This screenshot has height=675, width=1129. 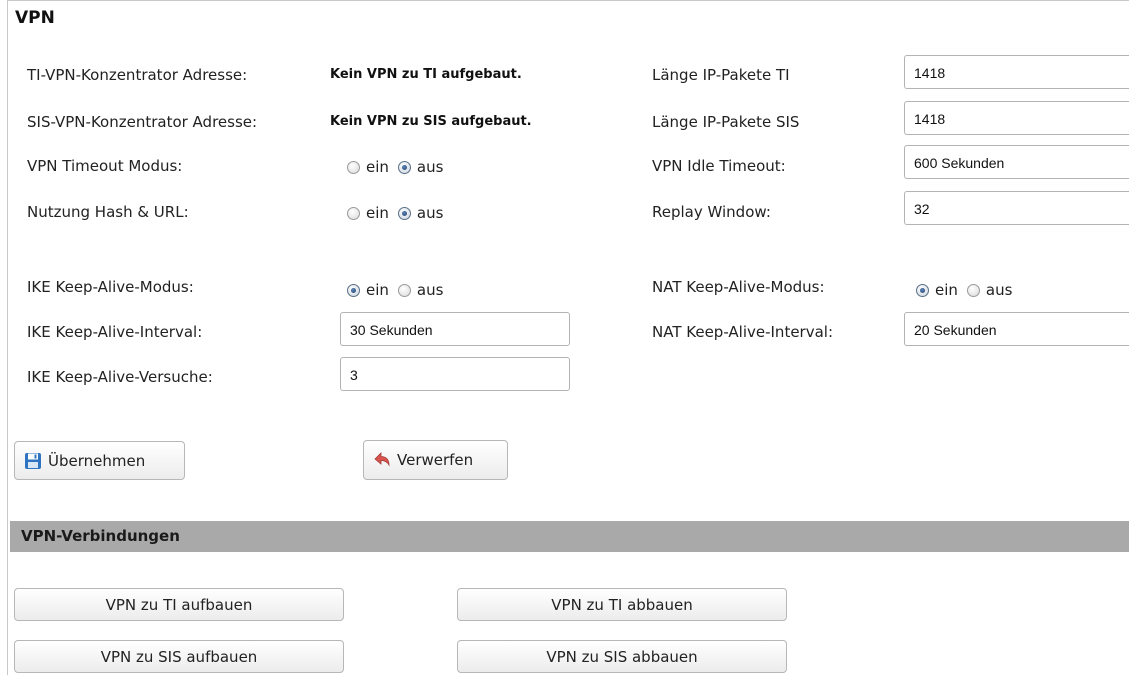 I want to click on apply-button: Übernehmen, so click(x=99, y=460).